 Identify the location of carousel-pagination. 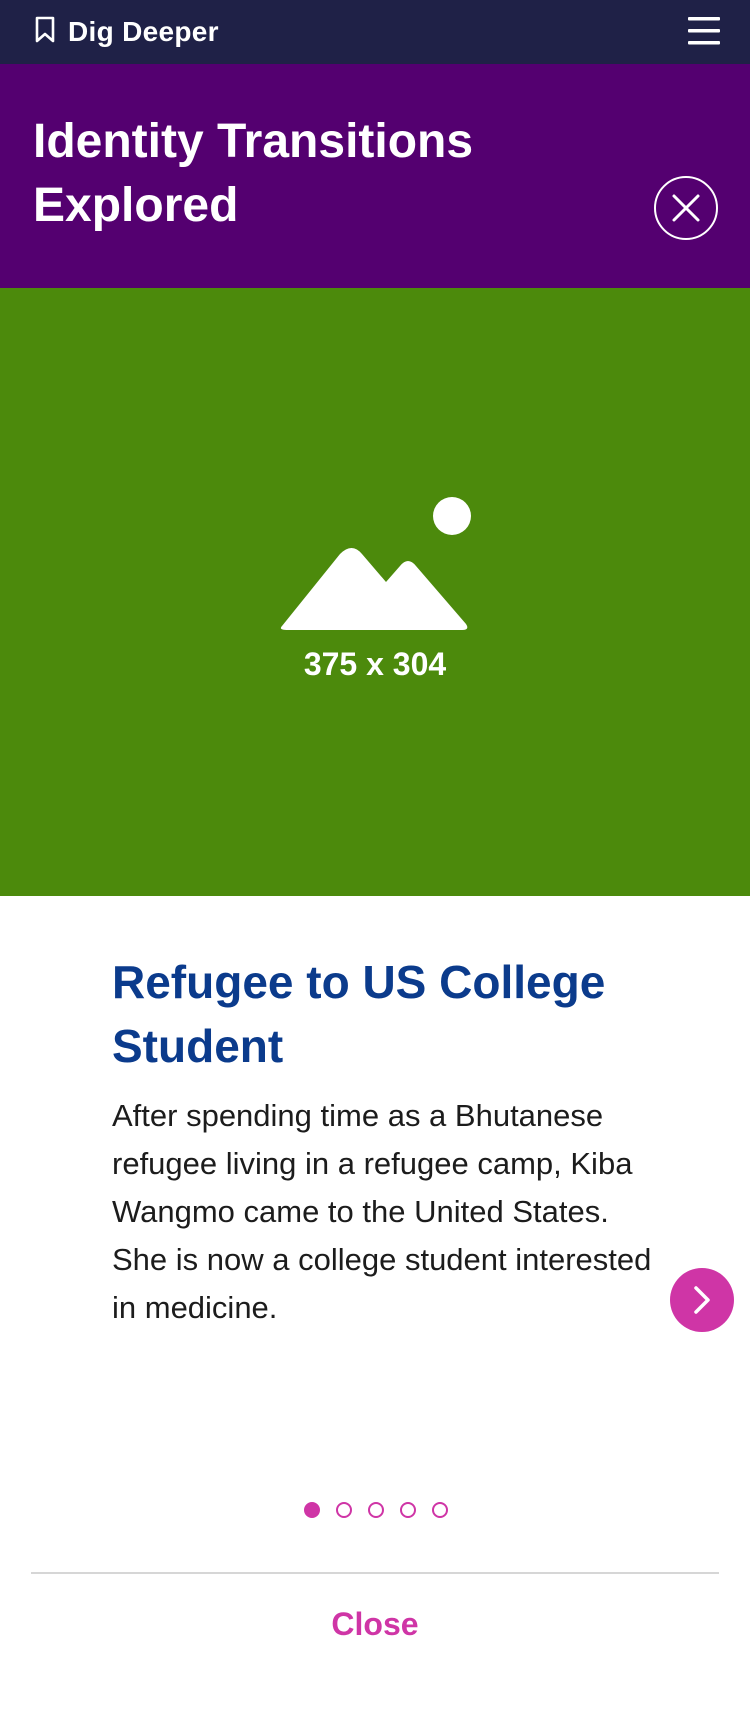
(376, 1510).